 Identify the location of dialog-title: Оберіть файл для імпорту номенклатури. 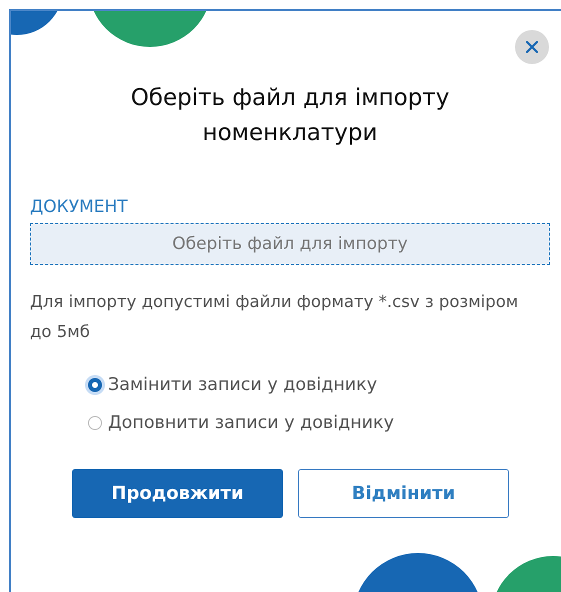
(290, 116).